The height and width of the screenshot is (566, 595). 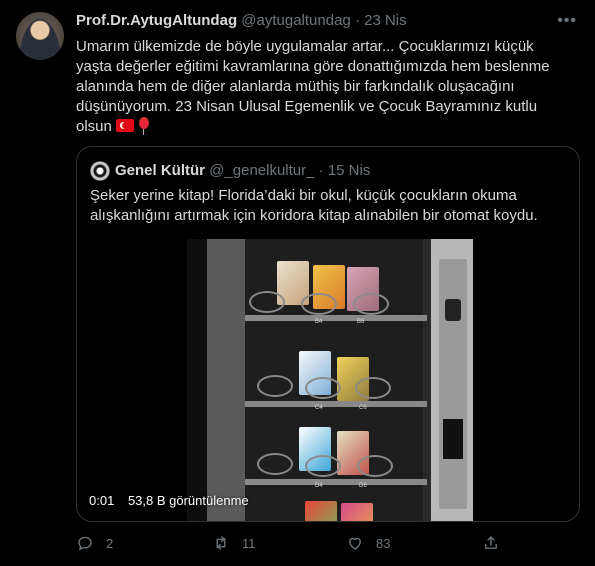 I want to click on slot-label: C6, so click(x=363, y=408).